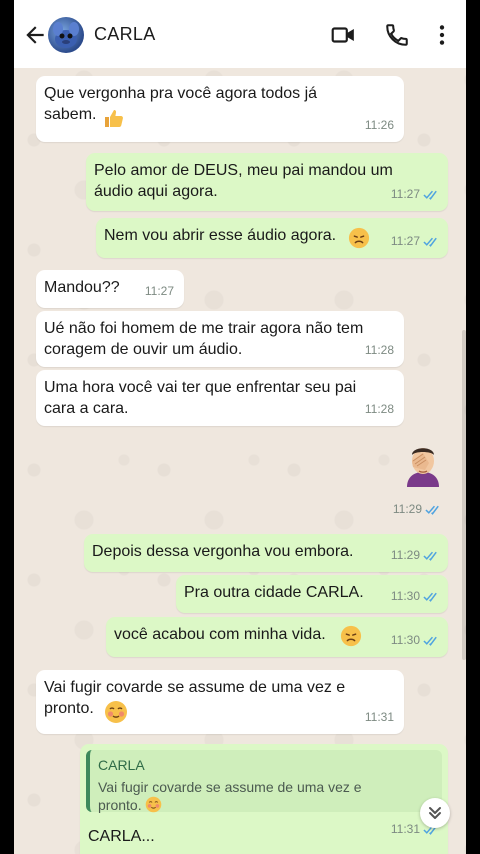  I want to click on more-menu-icon, so click(442, 35).